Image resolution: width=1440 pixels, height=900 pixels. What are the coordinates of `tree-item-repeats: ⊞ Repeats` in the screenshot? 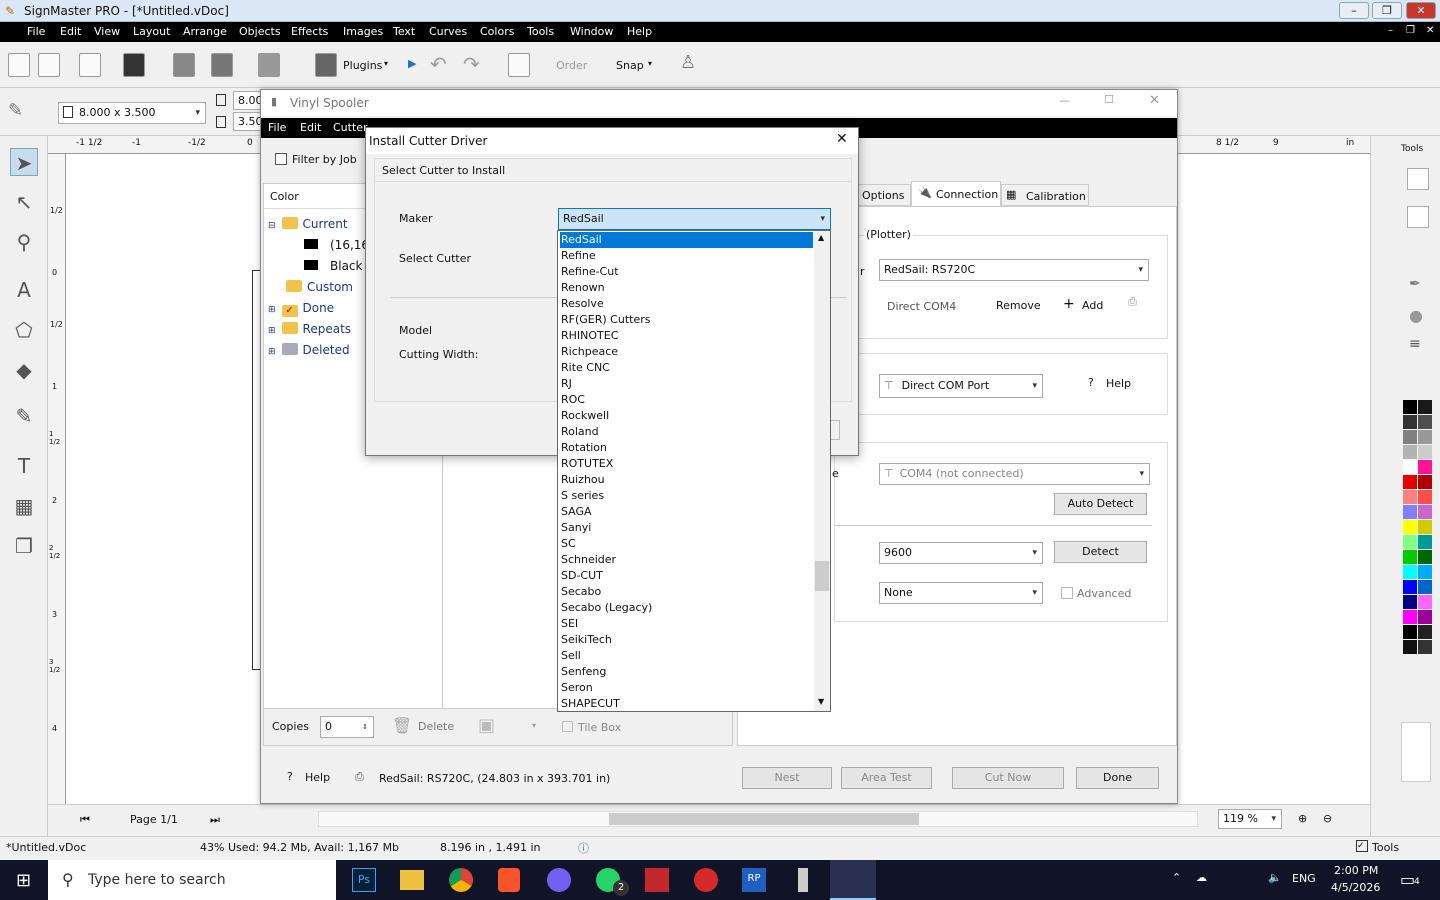 It's located at (309, 329).